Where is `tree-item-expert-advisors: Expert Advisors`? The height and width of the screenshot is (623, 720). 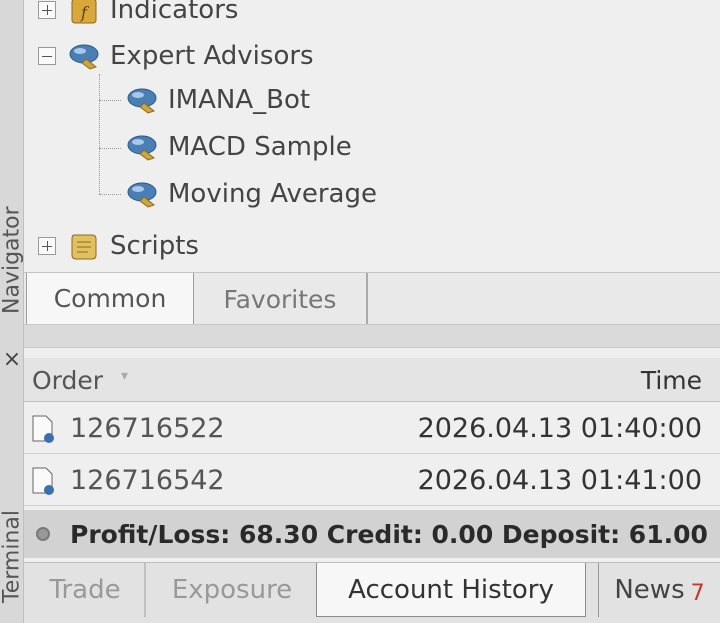 tree-item-expert-advisors: Expert Advisors is located at coordinates (176, 56).